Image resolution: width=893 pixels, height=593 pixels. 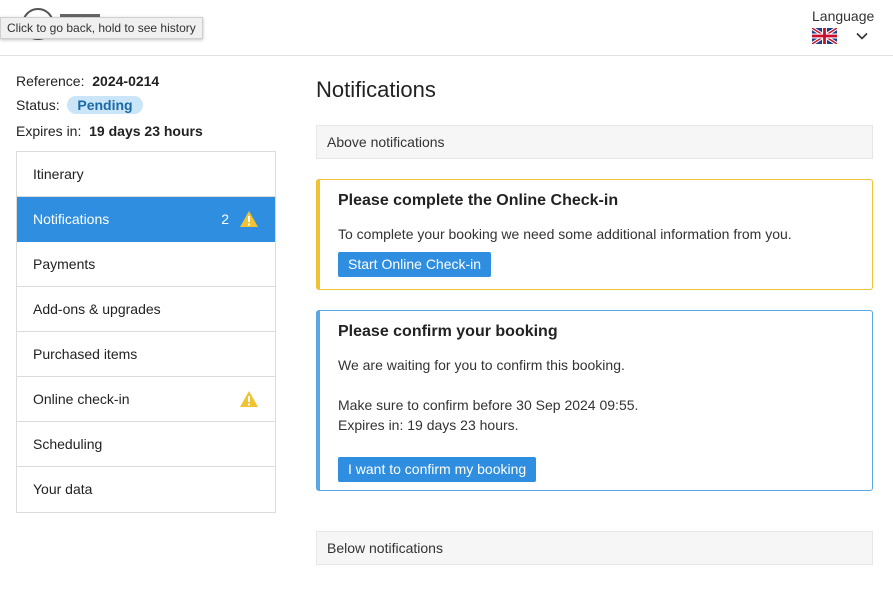 I want to click on notification-count: 2, so click(x=225, y=219).